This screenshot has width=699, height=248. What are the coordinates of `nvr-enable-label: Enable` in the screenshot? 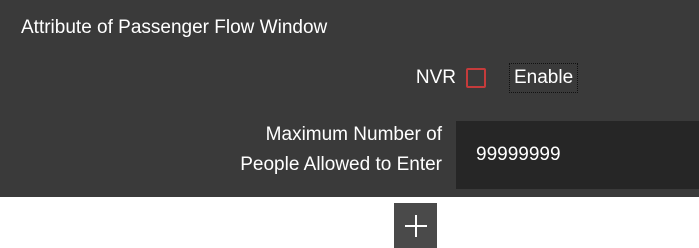 It's located at (544, 78).